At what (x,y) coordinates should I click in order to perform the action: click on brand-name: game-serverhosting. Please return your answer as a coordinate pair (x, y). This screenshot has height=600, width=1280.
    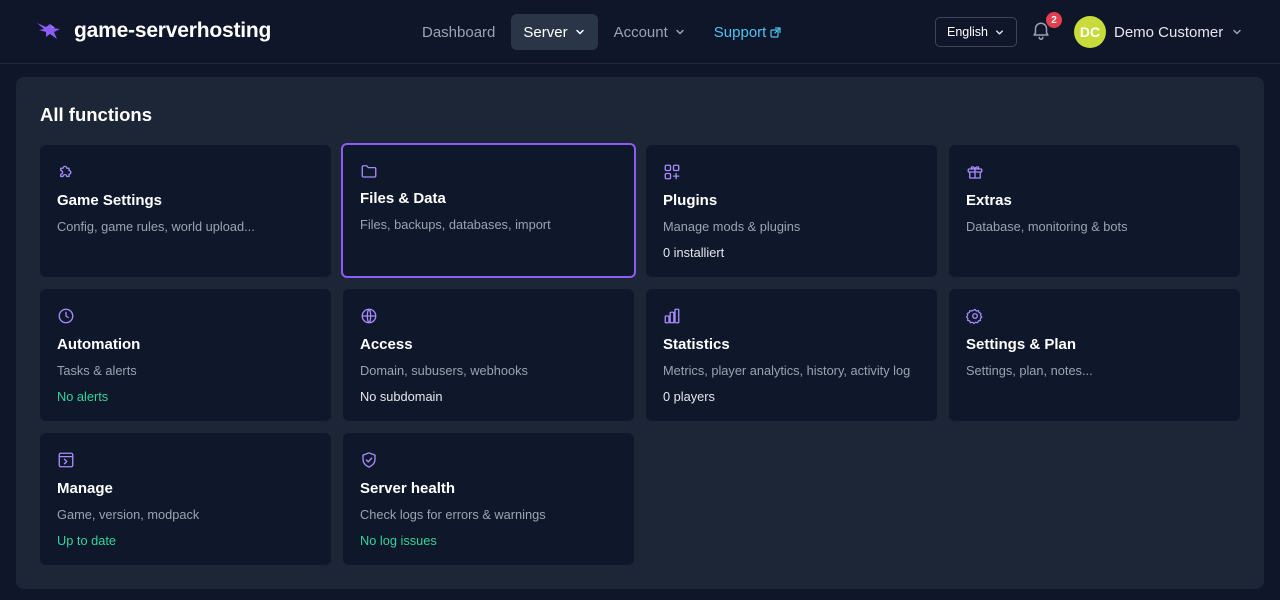
    Looking at the image, I should click on (173, 30).